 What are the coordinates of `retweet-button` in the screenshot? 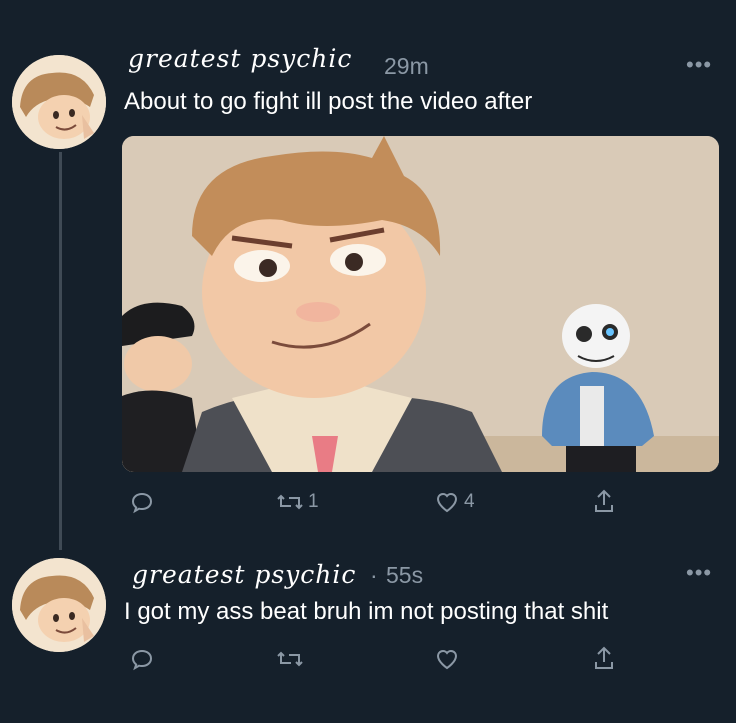 It's located at (292, 659).